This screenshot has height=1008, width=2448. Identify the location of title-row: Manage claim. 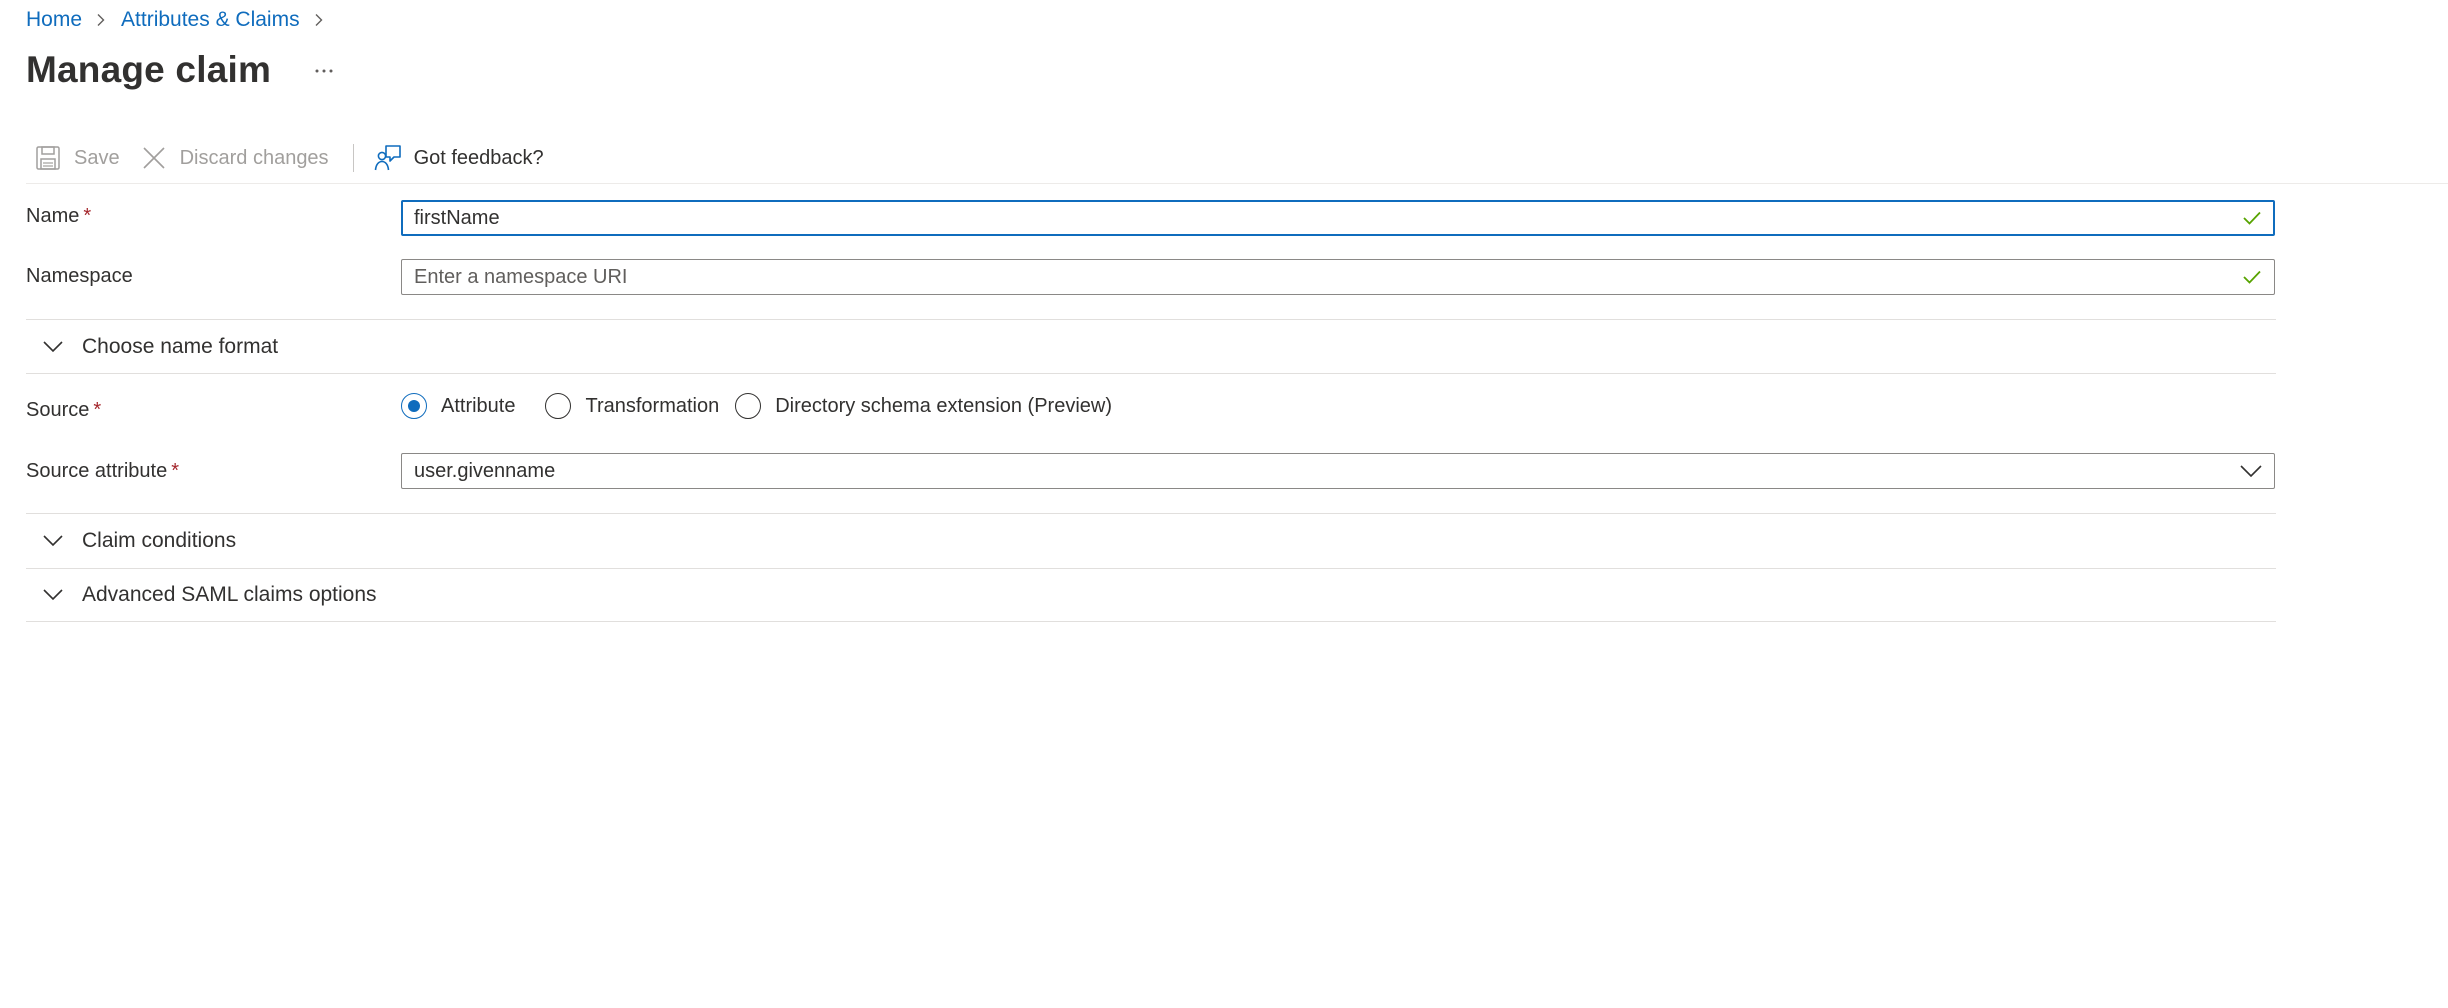
(182, 70).